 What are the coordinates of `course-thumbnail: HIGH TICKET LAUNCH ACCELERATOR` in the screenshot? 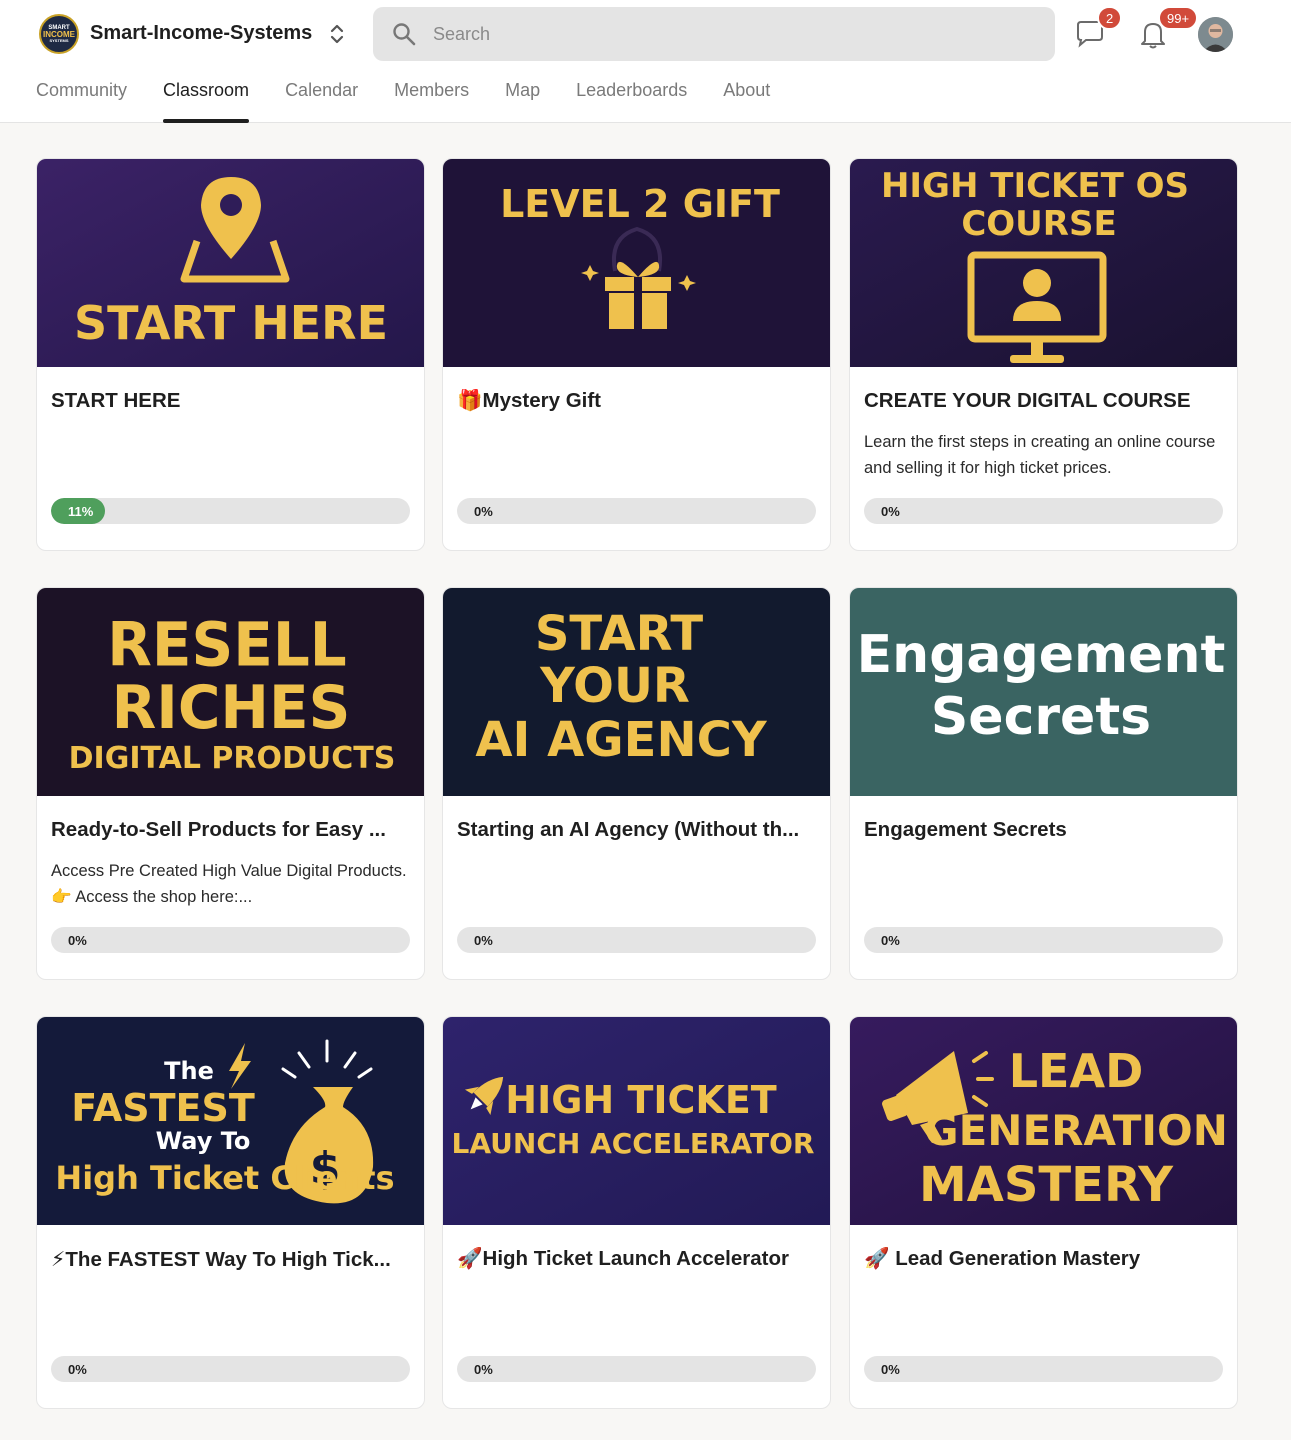 It's located at (636, 1121).